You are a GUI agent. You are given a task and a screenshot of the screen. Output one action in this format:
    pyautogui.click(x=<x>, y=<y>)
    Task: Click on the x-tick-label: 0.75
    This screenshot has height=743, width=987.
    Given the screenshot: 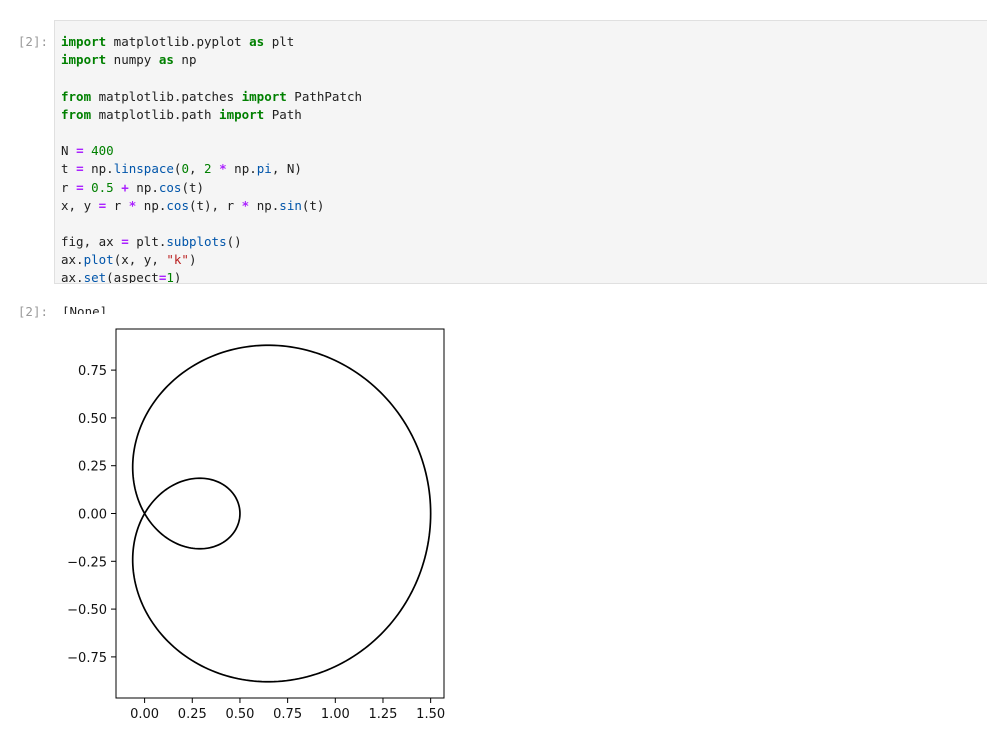 What is the action you would take?
    pyautogui.click(x=287, y=714)
    